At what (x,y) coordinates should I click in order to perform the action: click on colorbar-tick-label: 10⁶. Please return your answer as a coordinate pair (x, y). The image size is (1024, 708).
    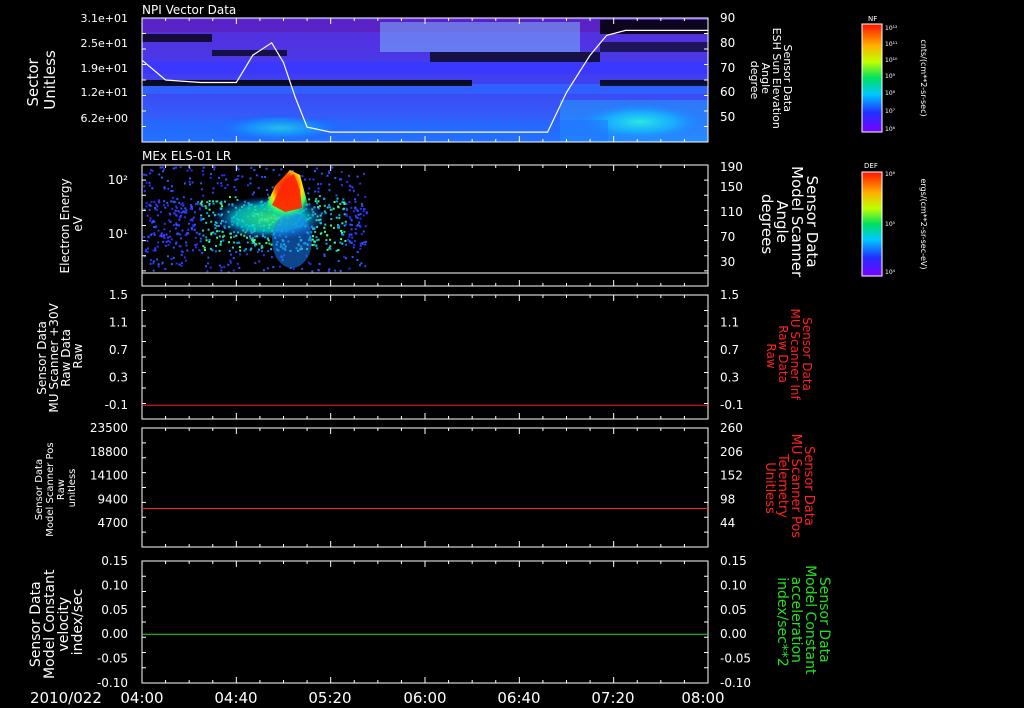
    Looking at the image, I should click on (890, 174).